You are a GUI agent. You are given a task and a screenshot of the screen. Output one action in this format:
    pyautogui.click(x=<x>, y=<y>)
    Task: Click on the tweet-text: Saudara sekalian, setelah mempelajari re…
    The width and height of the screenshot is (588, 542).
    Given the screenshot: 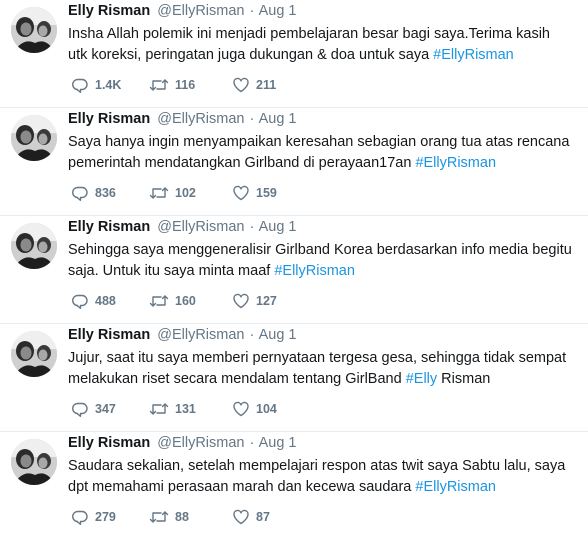 What is the action you would take?
    pyautogui.click(x=320, y=477)
    